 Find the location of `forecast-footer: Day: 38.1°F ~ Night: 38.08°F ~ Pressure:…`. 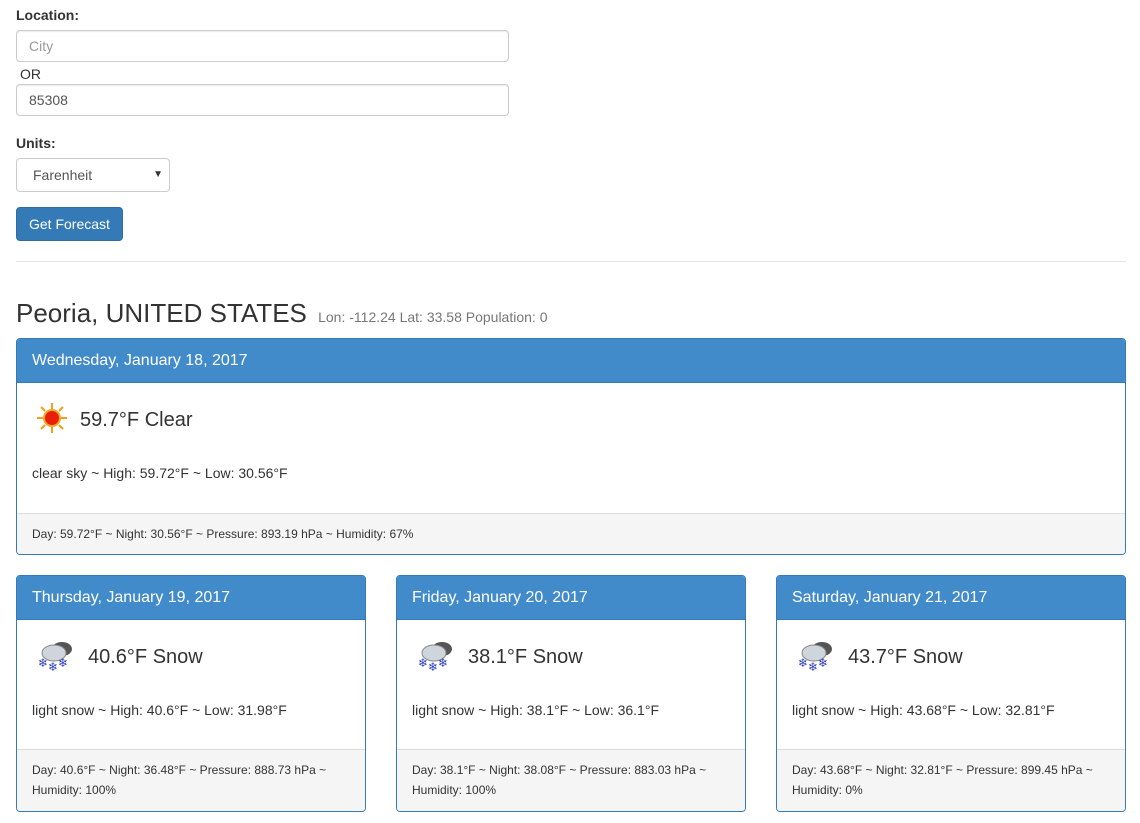

forecast-footer: Day: 38.1°F ~ Night: 38.08°F ~ Pressure:… is located at coordinates (571, 780).